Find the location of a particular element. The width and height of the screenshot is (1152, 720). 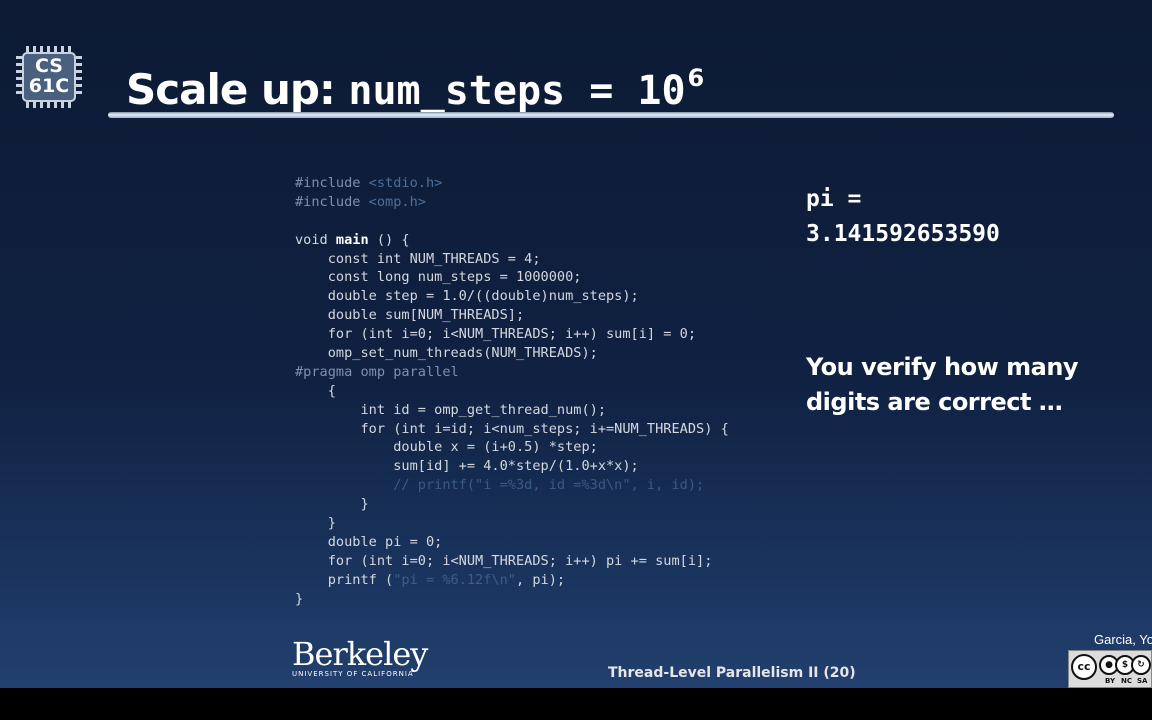

code-line: double pi = 0; is located at coordinates (530, 542).